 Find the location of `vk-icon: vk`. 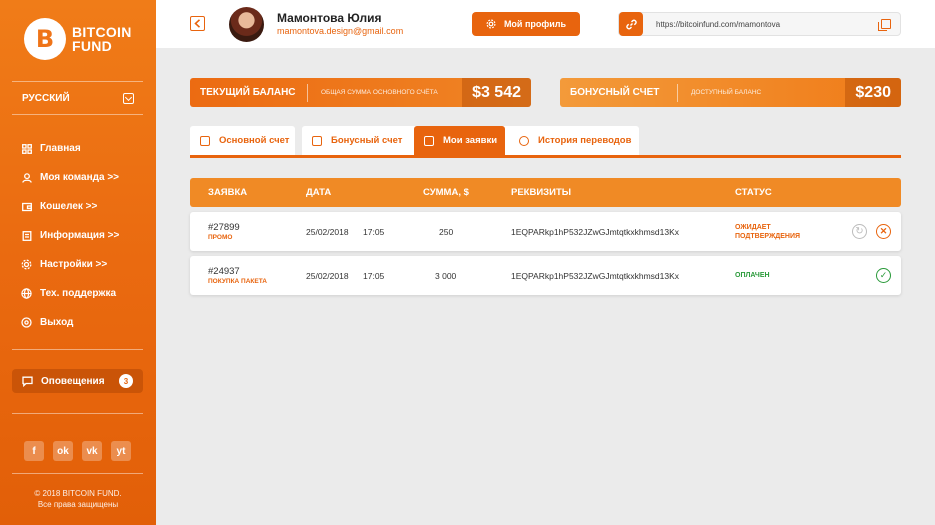

vk-icon: vk is located at coordinates (92, 451).